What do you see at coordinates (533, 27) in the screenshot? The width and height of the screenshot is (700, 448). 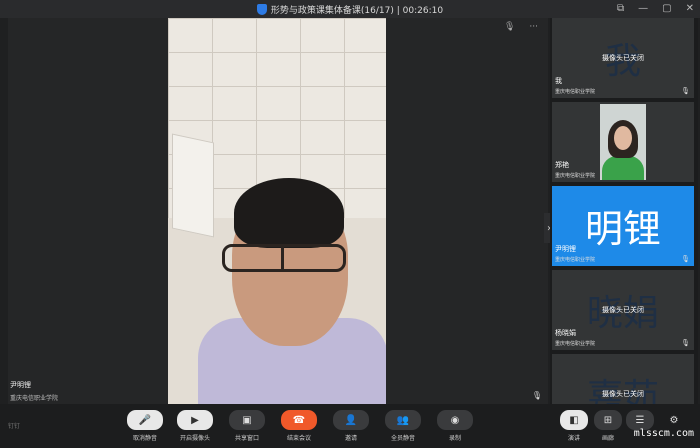 I see `more-icon: ···` at bounding box center [533, 27].